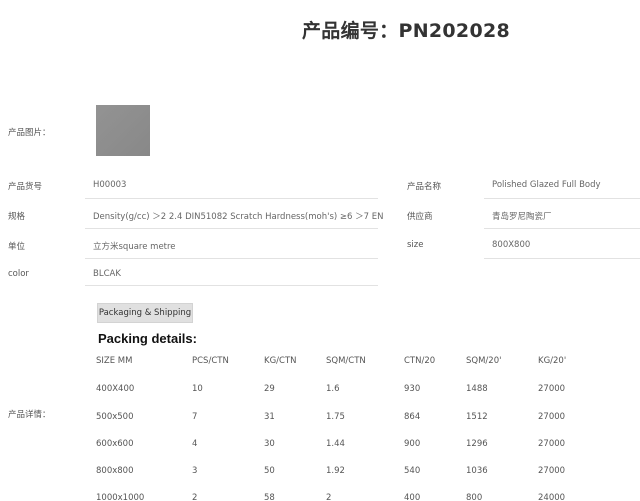 Image resolution: width=640 pixels, height=501 pixels. Describe the element at coordinates (123, 130) in the screenshot. I see `product-image` at that location.